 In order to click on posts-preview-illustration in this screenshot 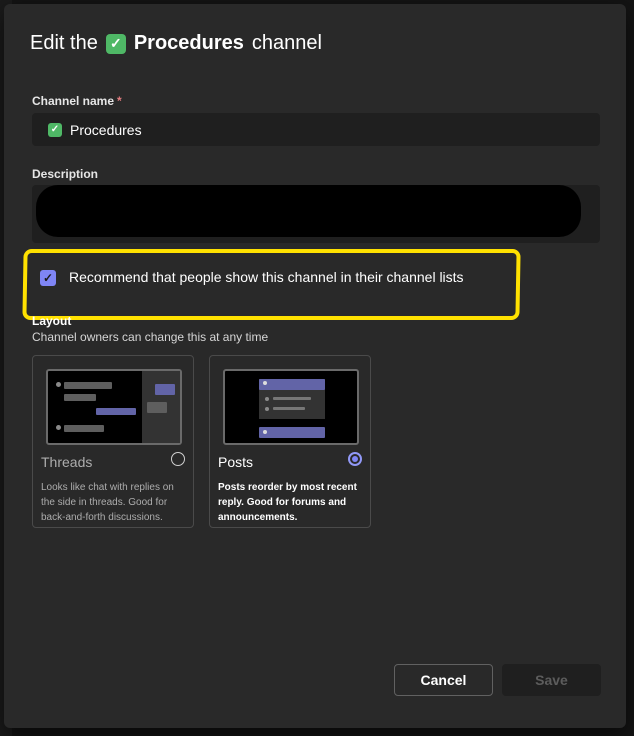, I will do `click(291, 407)`.